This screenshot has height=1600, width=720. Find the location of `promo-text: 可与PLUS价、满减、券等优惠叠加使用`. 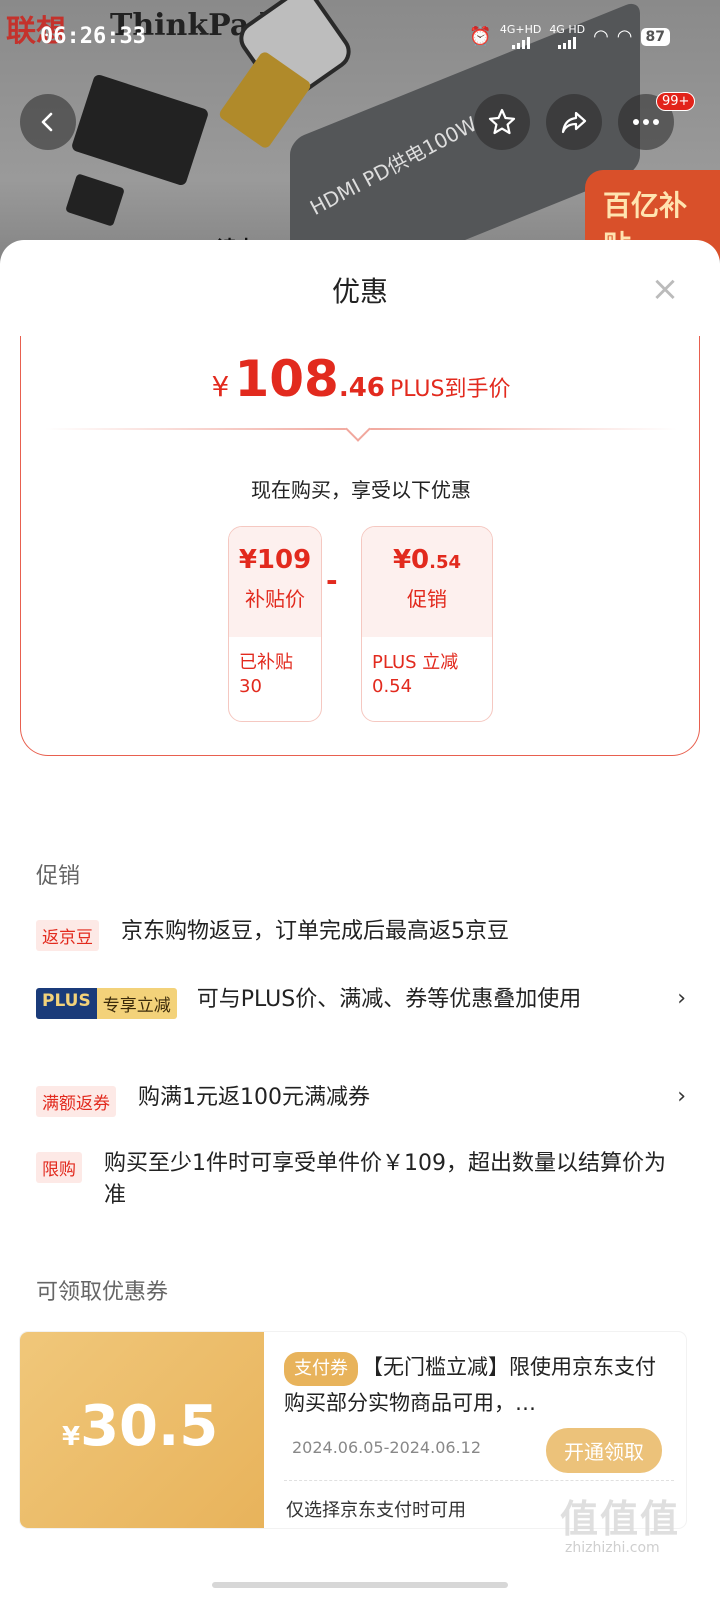

promo-text: 可与PLUS价、满减、券等优惠叠加使用 is located at coordinates (389, 999).